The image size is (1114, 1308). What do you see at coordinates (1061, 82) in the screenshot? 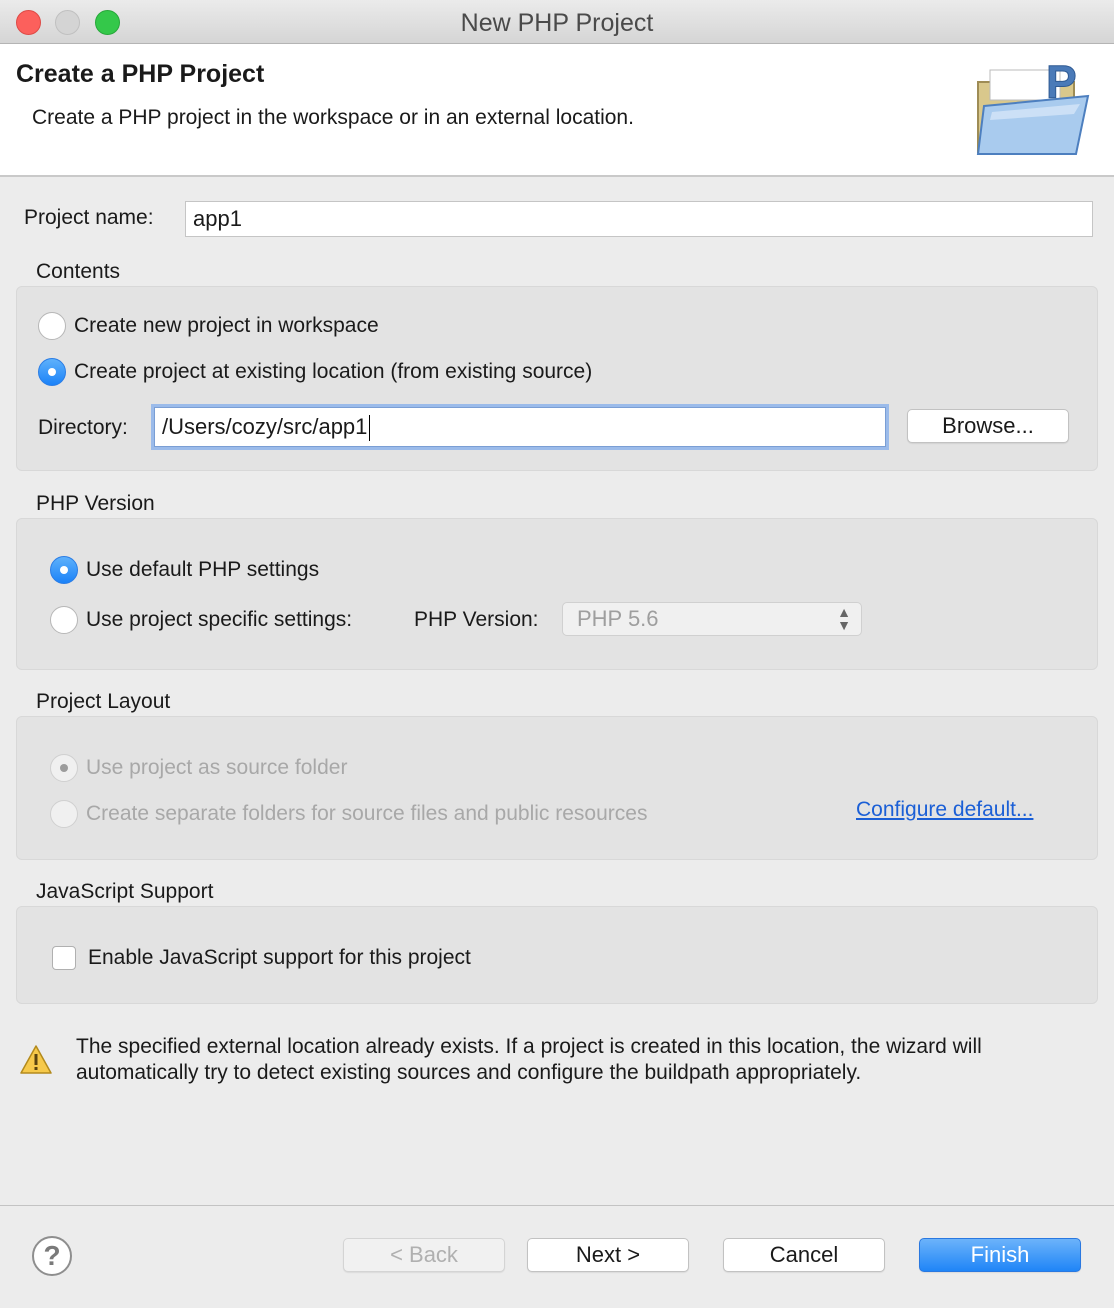
I see `svg-text: P` at bounding box center [1061, 82].